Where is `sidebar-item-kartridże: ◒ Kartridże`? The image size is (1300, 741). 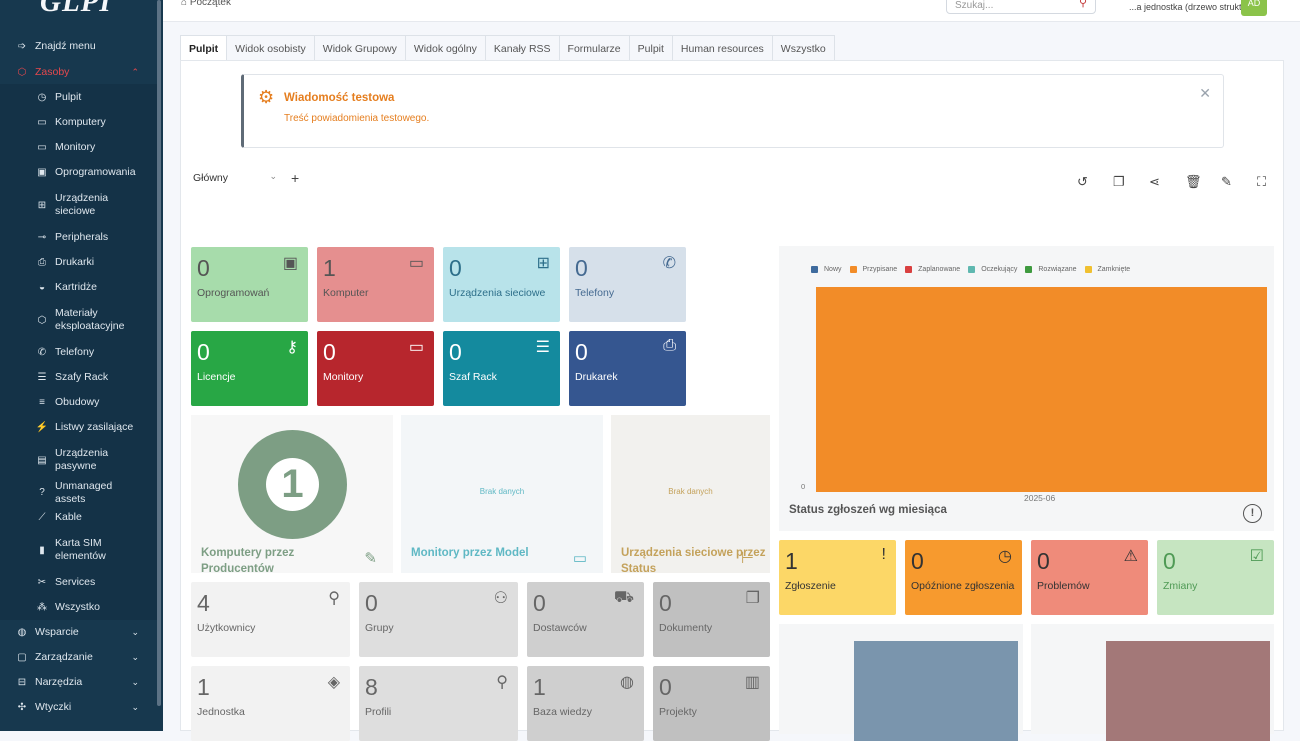 sidebar-item-kartridże: ◒ Kartridże is located at coordinates (78, 287).